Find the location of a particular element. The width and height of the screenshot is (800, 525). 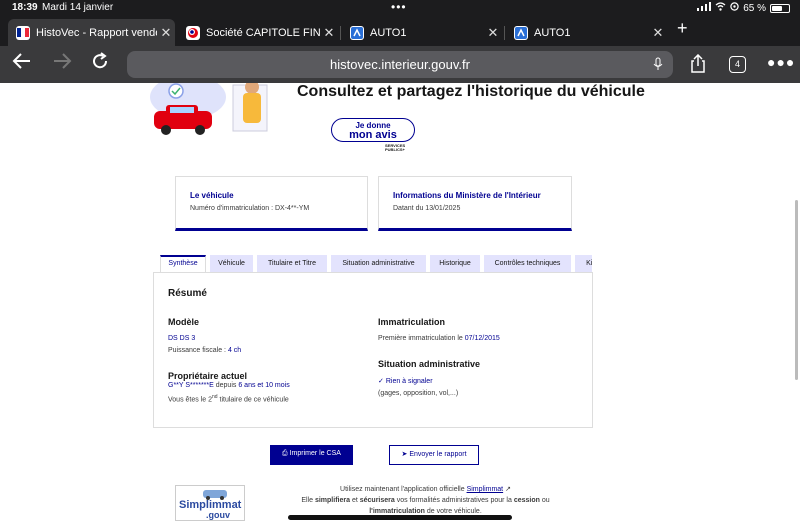

wifi-icon is located at coordinates (720, 8).